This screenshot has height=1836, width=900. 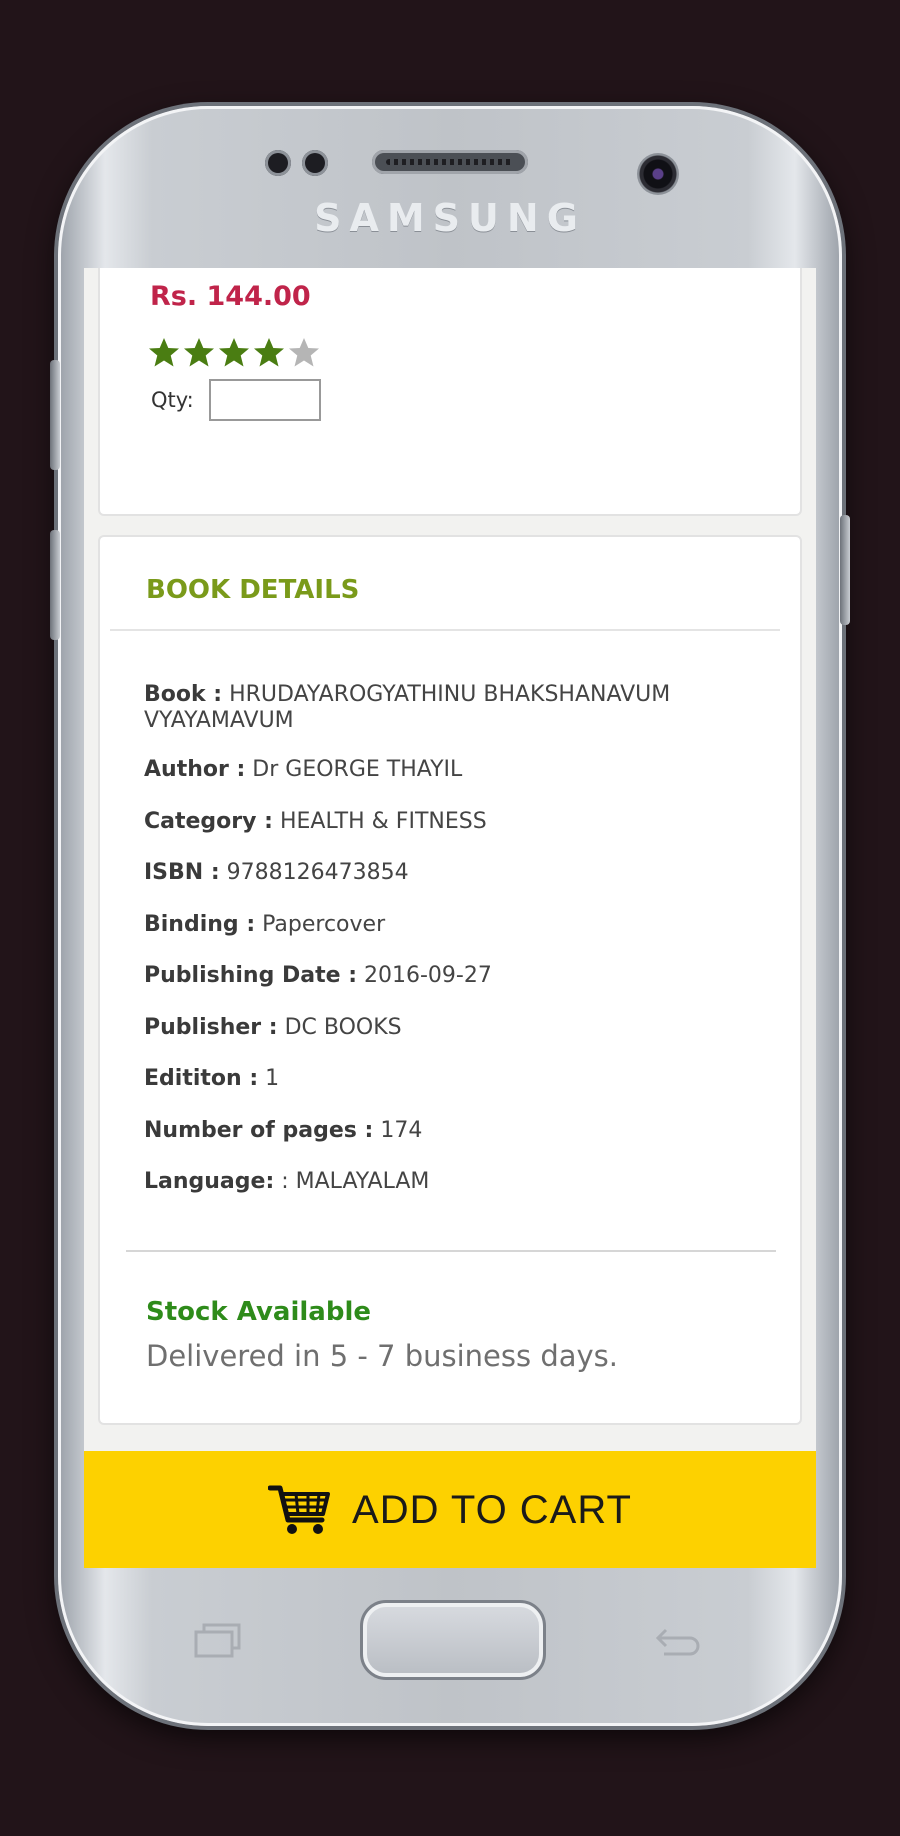 I want to click on detail-edition: Edititon : 1, so click(x=424, y=1079).